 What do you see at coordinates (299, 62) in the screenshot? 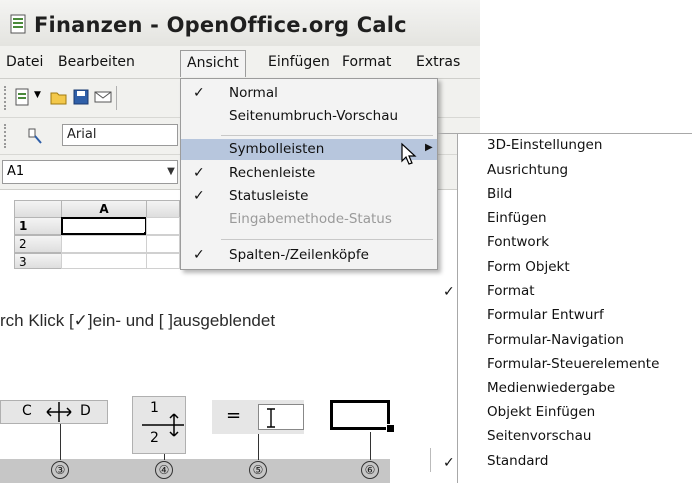
I see `menu-einfuegen: Einfügen` at bounding box center [299, 62].